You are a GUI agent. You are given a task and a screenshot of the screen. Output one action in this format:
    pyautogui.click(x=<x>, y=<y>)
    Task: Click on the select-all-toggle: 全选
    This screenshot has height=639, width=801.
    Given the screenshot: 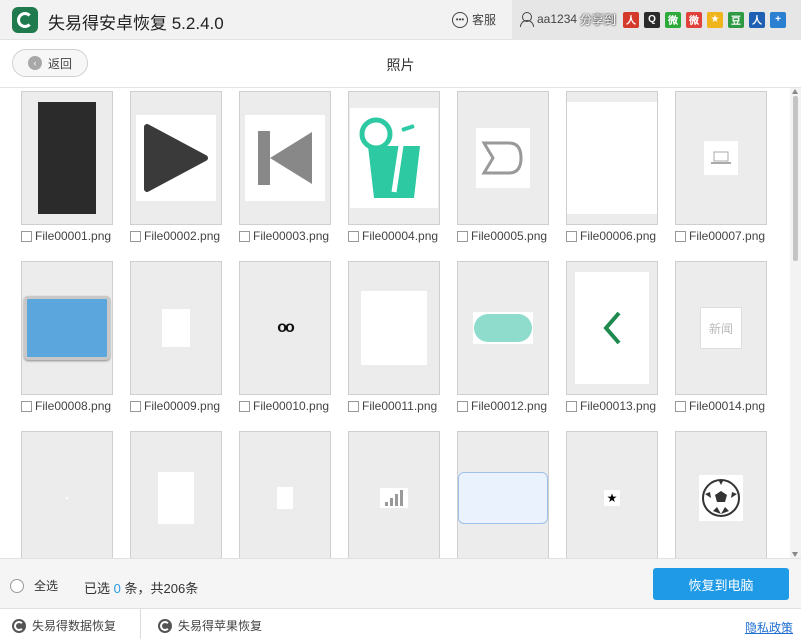 What is the action you would take?
    pyautogui.click(x=34, y=585)
    